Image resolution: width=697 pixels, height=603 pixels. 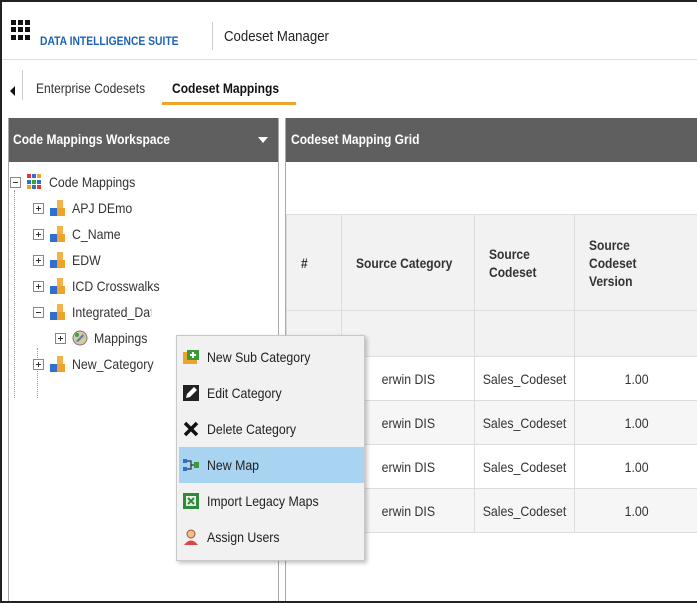 I want to click on menu-item-assign-users: Assign Users, so click(x=271, y=537).